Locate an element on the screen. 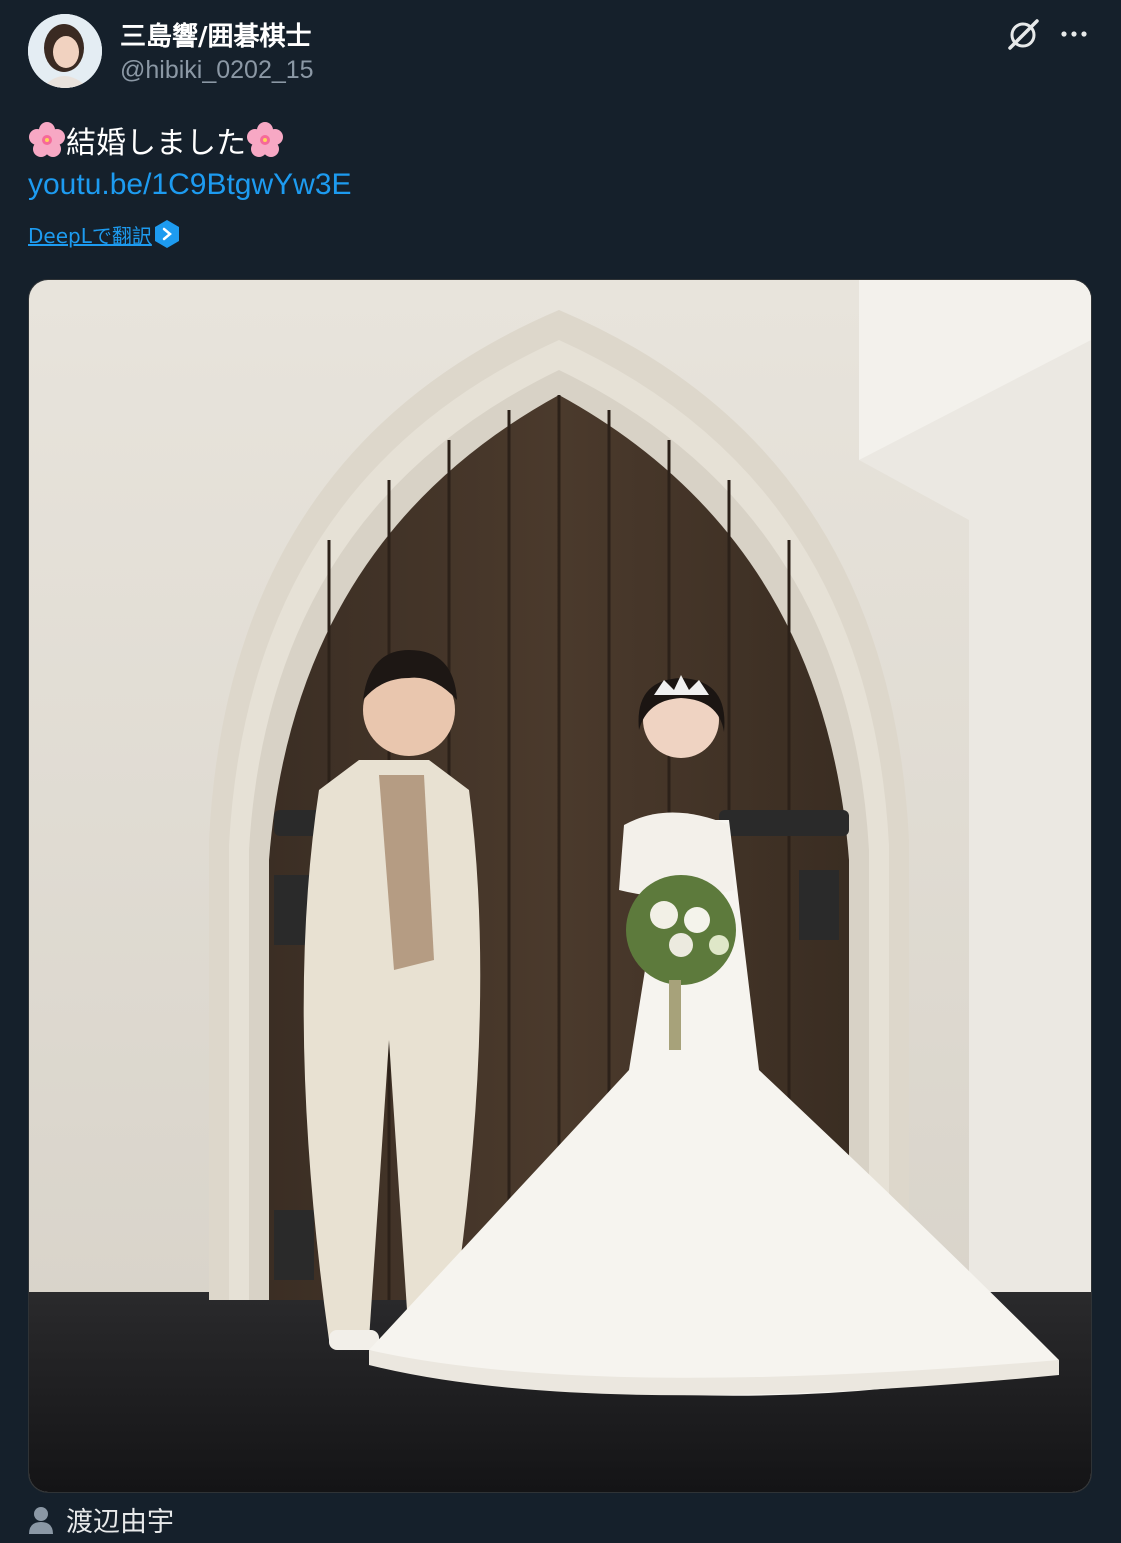 This screenshot has width=1121, height=1543. tagged-user: 渡辺由宇 is located at coordinates (101, 1519).